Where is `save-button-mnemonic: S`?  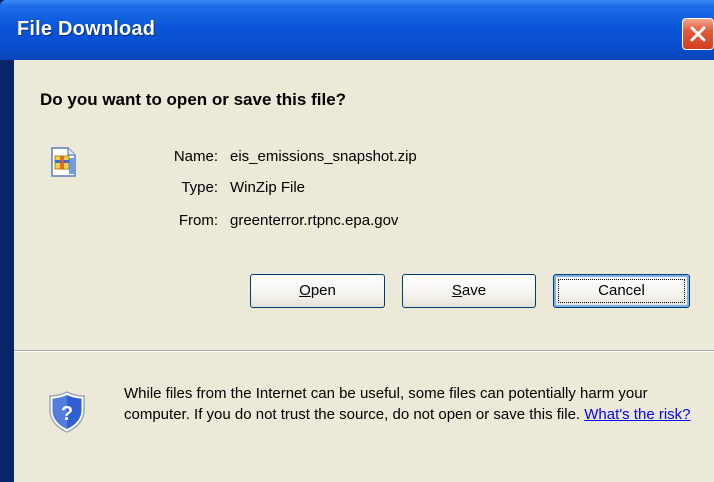 save-button-mnemonic: S is located at coordinates (456, 290).